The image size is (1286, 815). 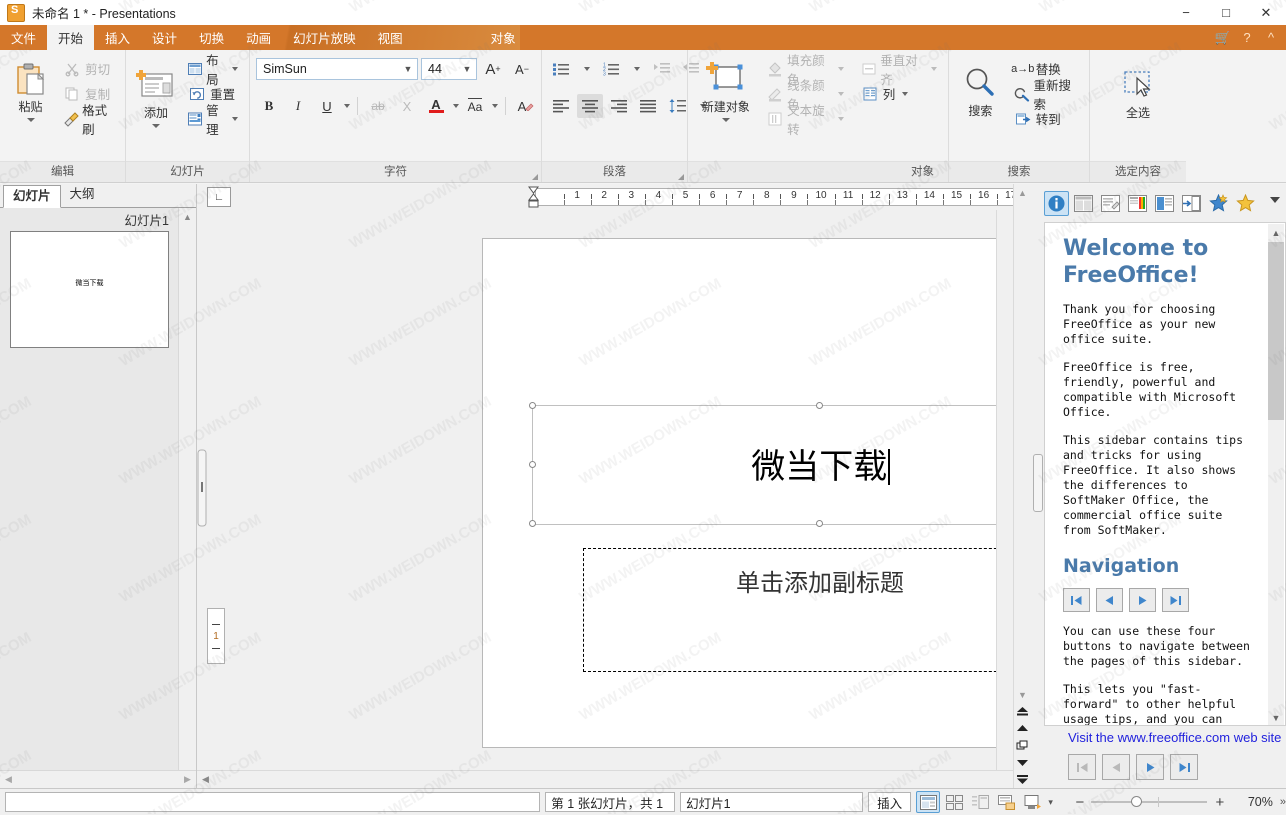 I want to click on vertical-ruler: 1, so click(x=216, y=636).